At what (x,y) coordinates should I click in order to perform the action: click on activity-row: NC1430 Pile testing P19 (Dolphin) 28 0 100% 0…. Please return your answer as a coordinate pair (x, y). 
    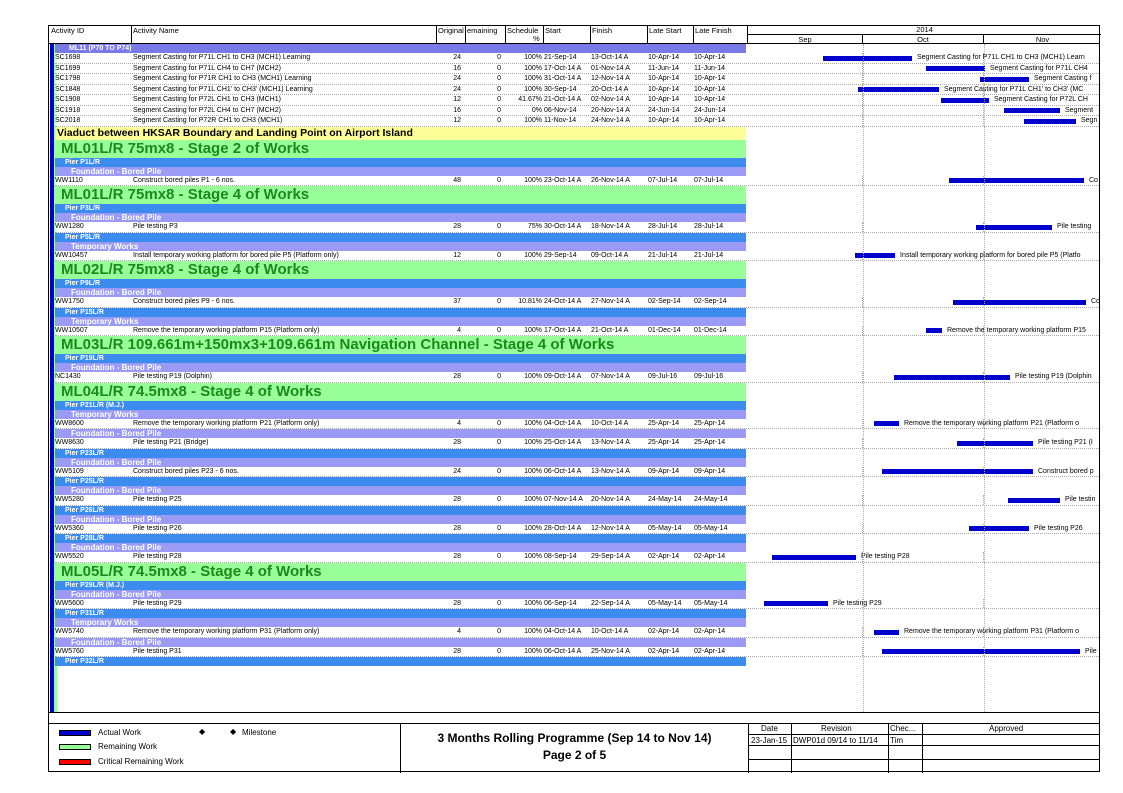
    Looking at the image, I should click on (577, 377).